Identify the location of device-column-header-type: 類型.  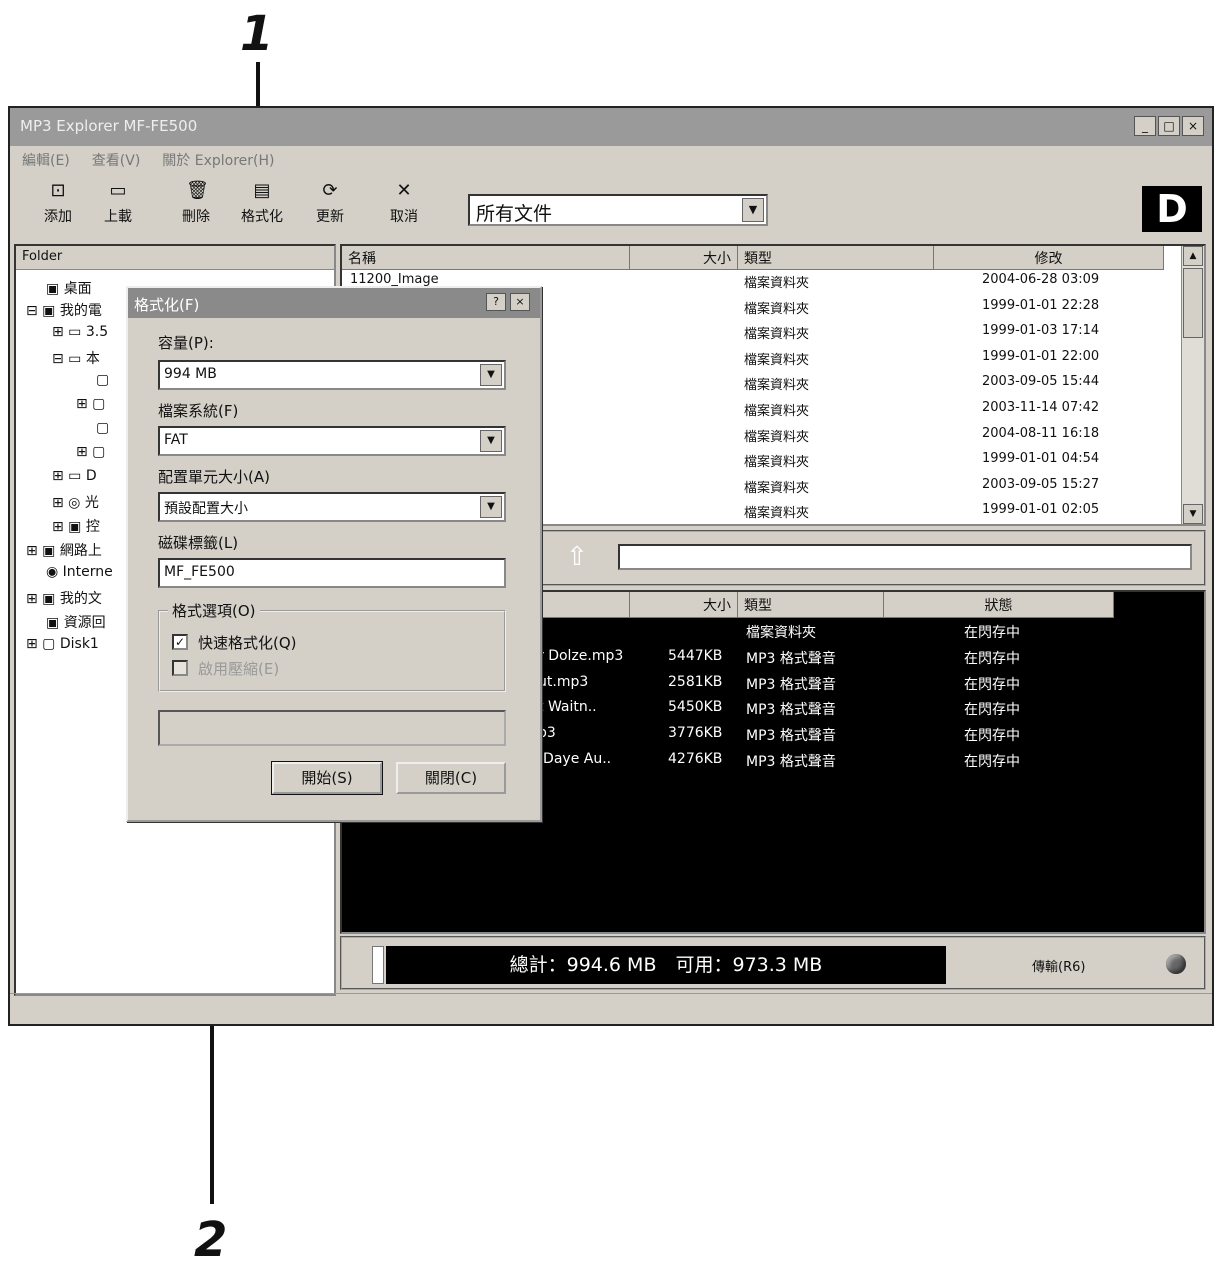
(811, 605).